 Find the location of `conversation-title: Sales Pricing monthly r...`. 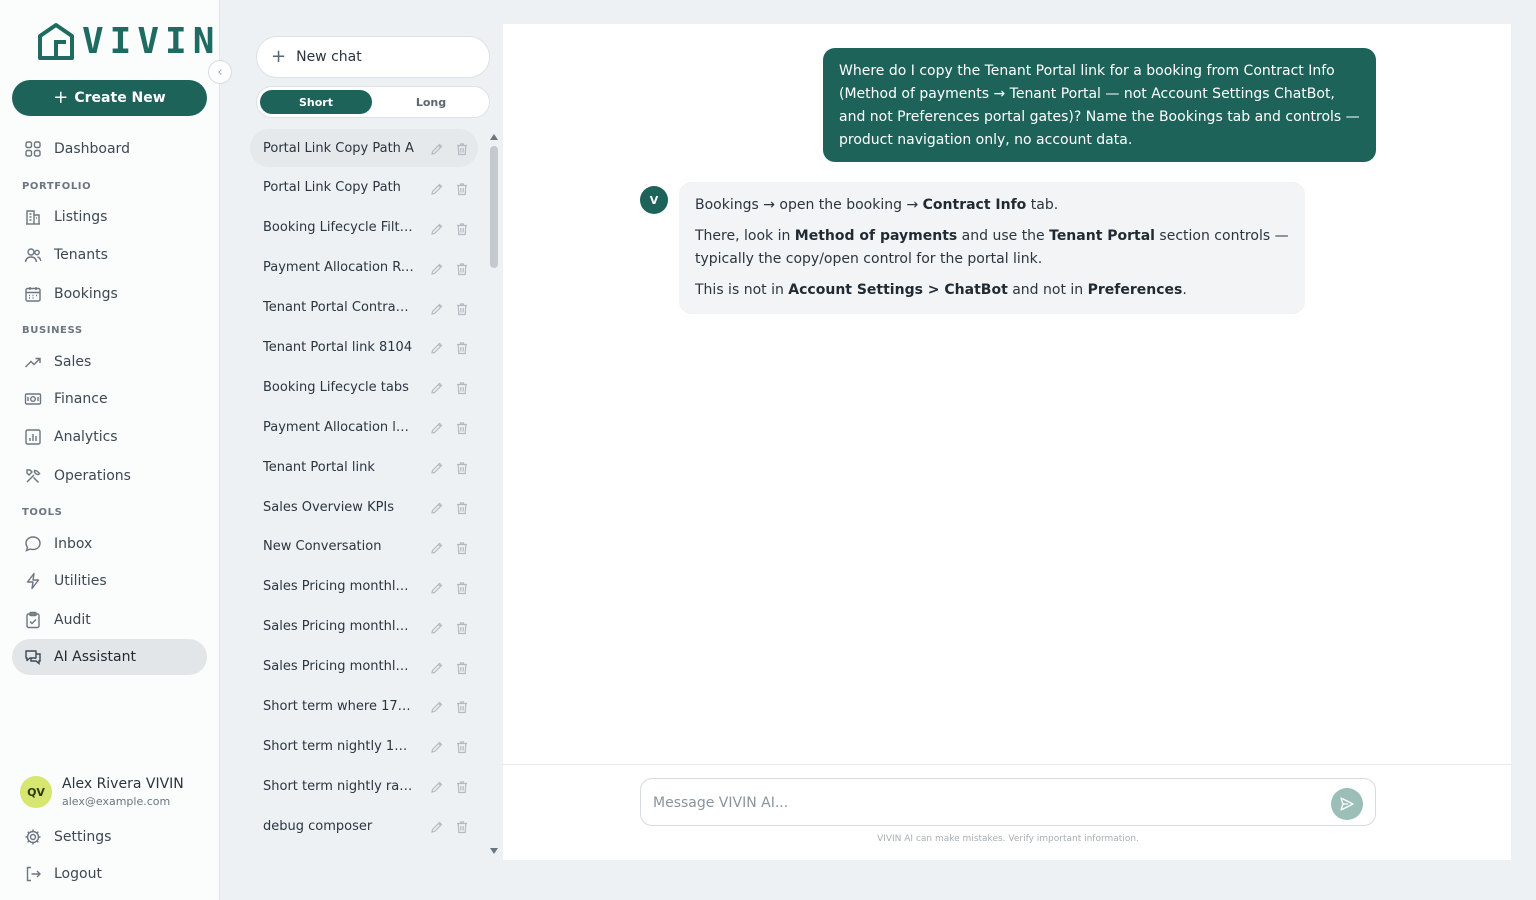

conversation-title: Sales Pricing monthly r... is located at coordinates (339, 587).